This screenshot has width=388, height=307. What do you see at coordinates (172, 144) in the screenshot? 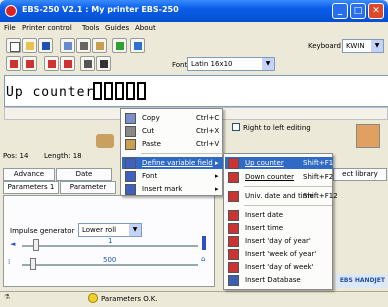
I see `paste-item: Paste Ctrl+V` at bounding box center [172, 144].